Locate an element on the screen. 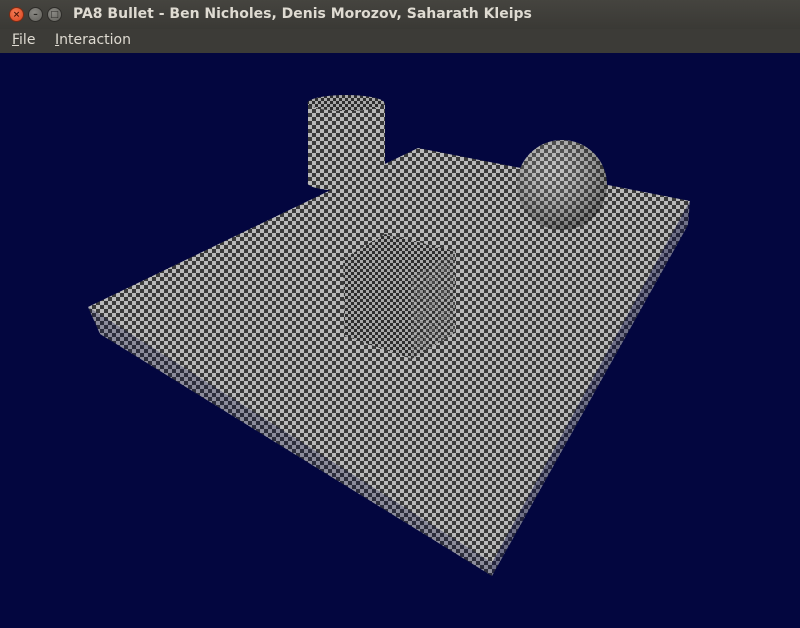  cylinder is located at coordinates (346, 143).